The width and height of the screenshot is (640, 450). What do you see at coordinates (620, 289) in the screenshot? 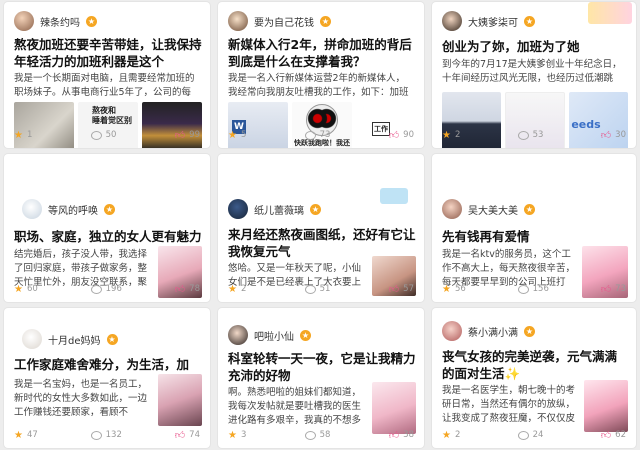
I see `like-count: 73` at bounding box center [620, 289].